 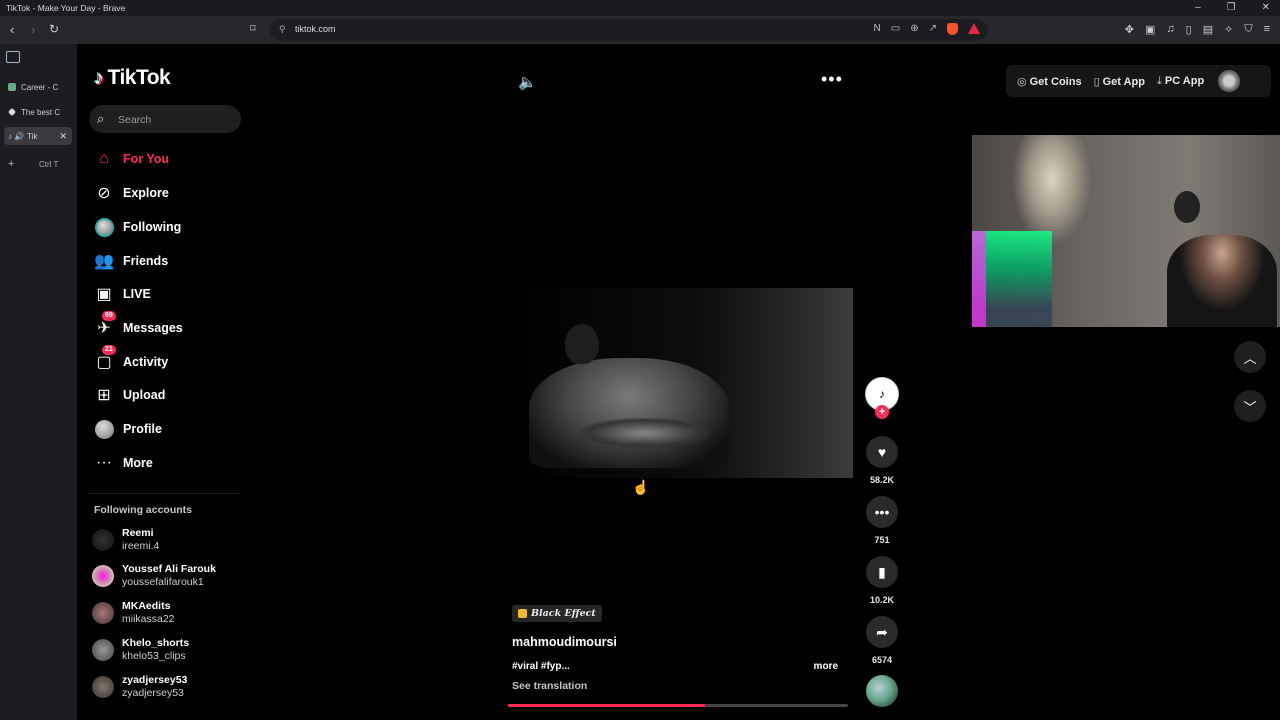 What do you see at coordinates (253, 28) in the screenshot?
I see `bookmark-icon: ⌑` at bounding box center [253, 28].